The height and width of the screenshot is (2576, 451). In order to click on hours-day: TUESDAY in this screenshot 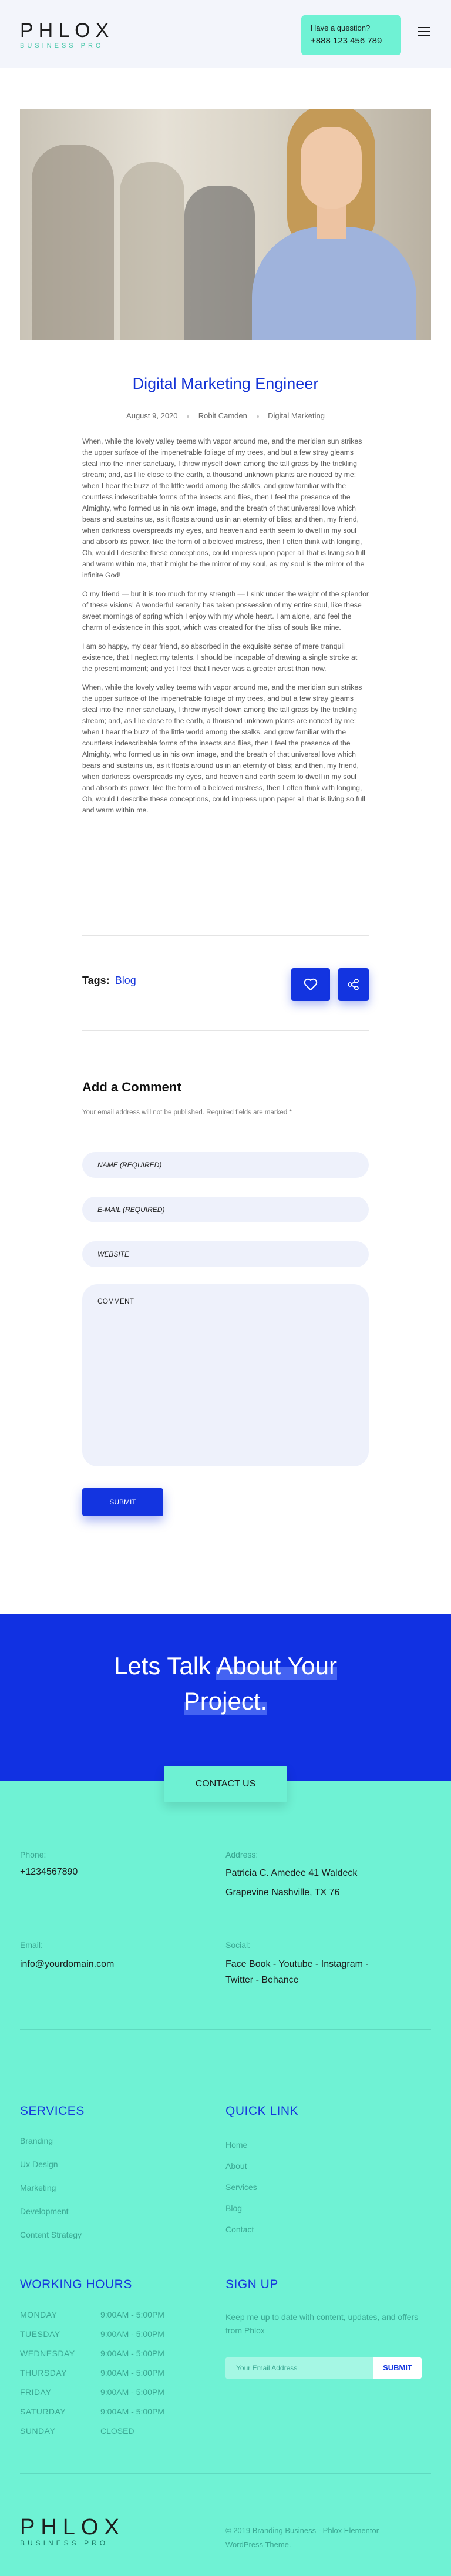, I will do `click(40, 2334)`.